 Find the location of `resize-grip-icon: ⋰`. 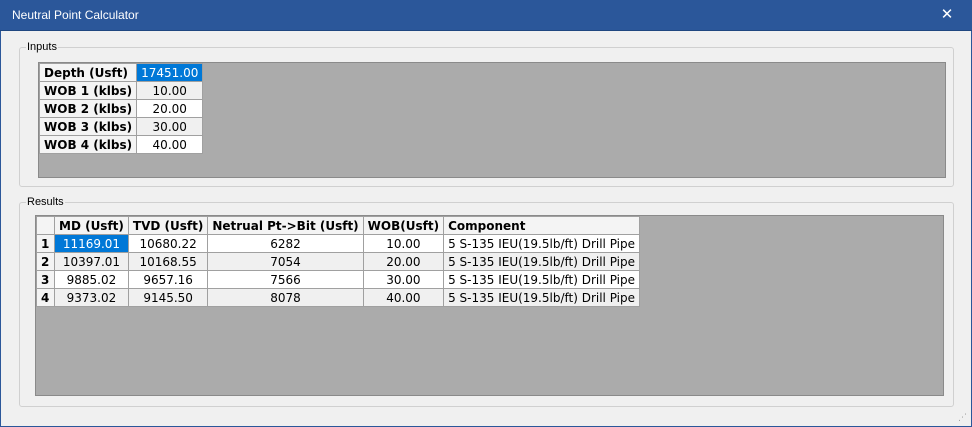

resize-grip-icon: ⋰ is located at coordinates (963, 418).